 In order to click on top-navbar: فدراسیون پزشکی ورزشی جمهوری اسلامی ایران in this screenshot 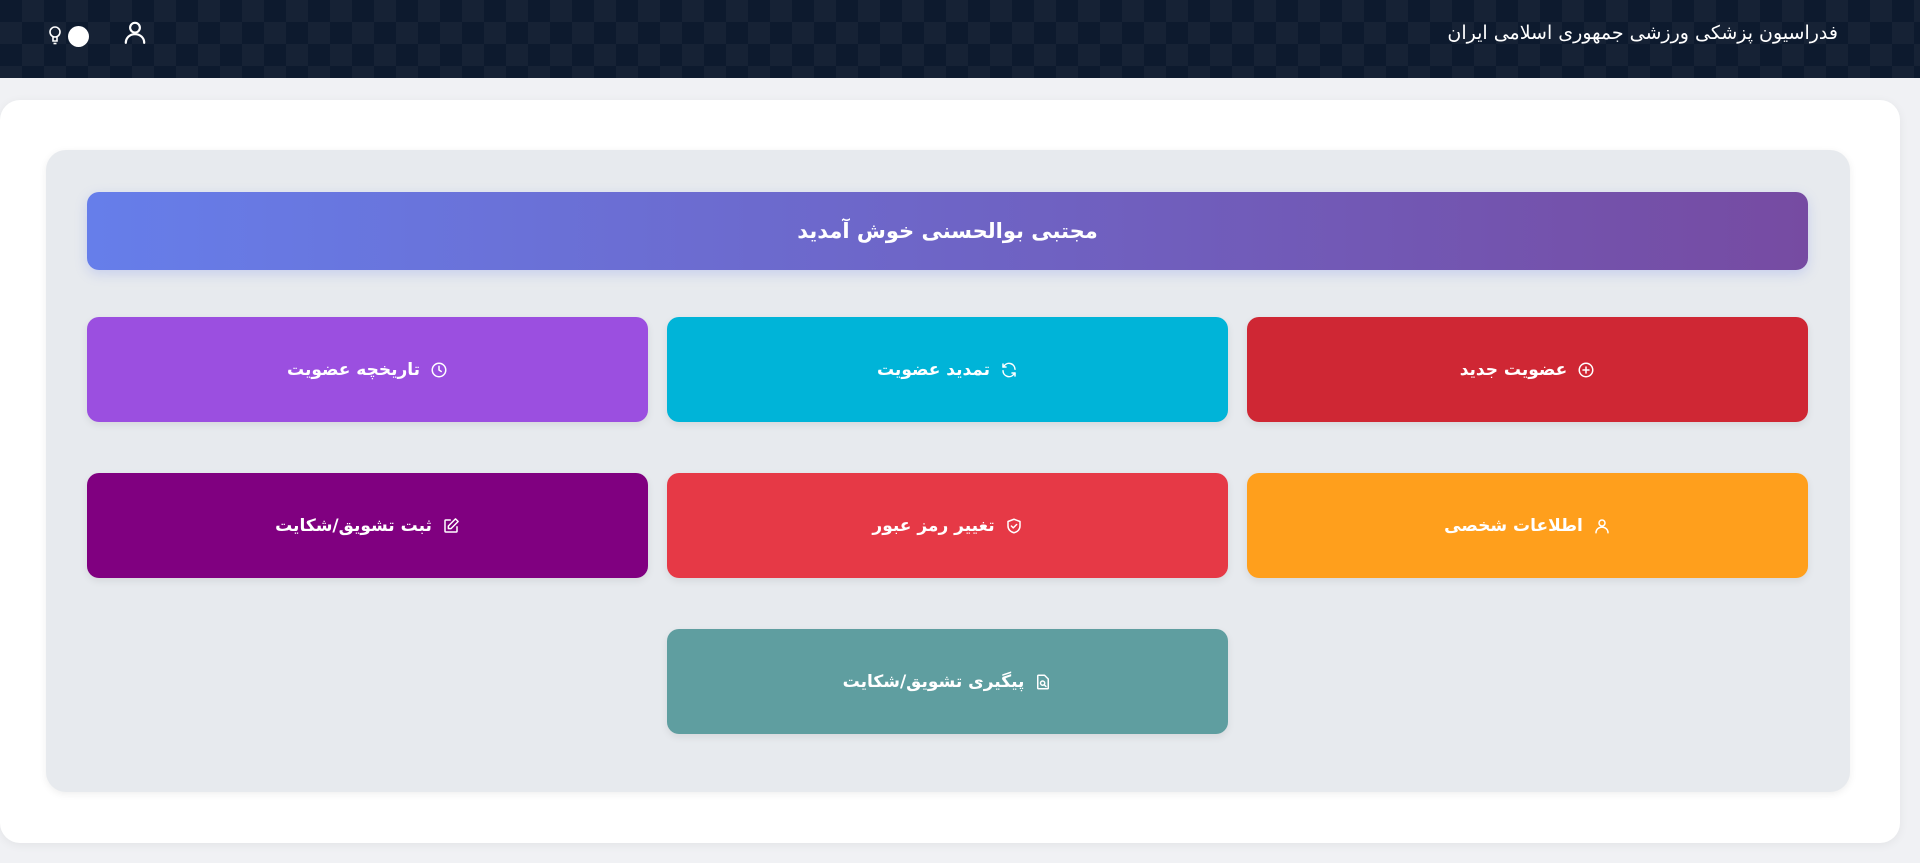, I will do `click(960, 39)`.